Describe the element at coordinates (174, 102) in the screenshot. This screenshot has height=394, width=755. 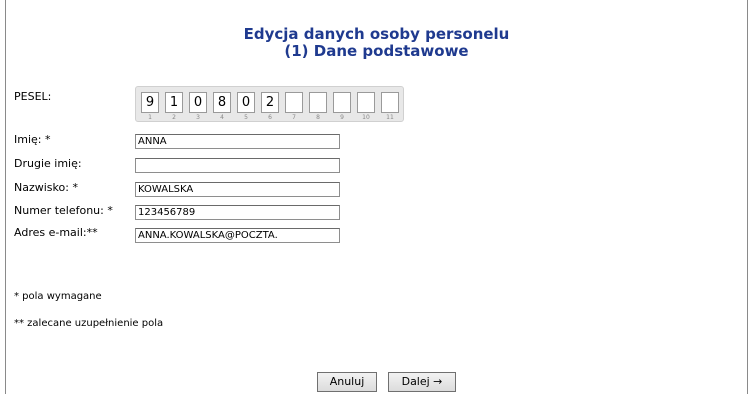
I see `pesel-digit-2: 1` at that location.